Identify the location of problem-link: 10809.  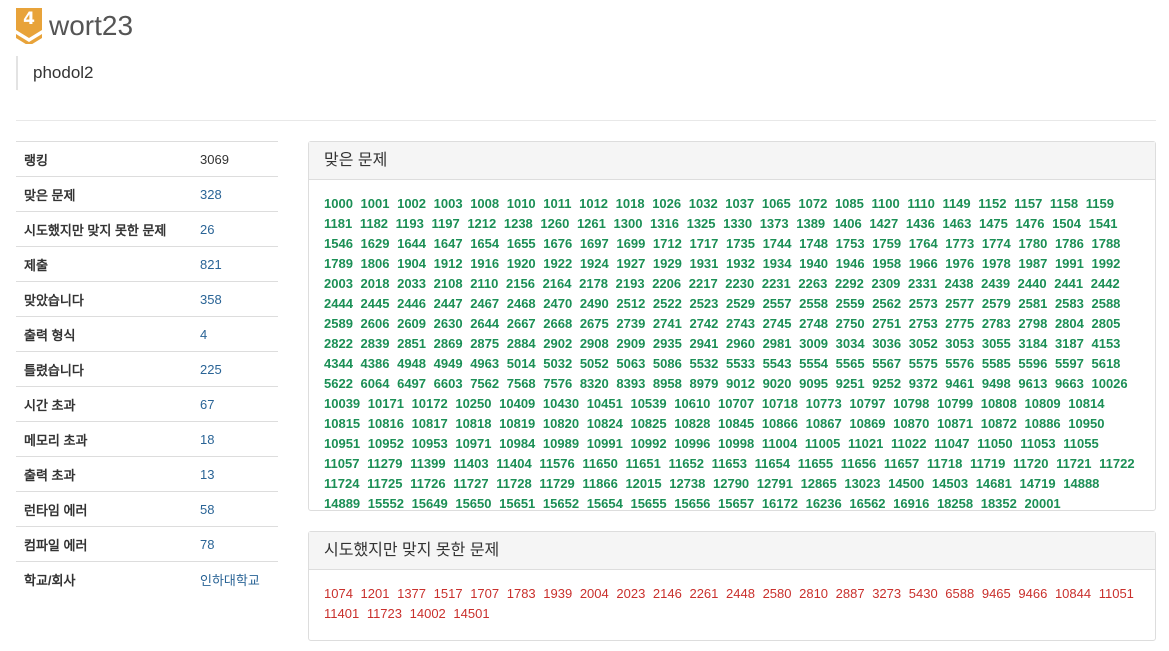
(1043, 403).